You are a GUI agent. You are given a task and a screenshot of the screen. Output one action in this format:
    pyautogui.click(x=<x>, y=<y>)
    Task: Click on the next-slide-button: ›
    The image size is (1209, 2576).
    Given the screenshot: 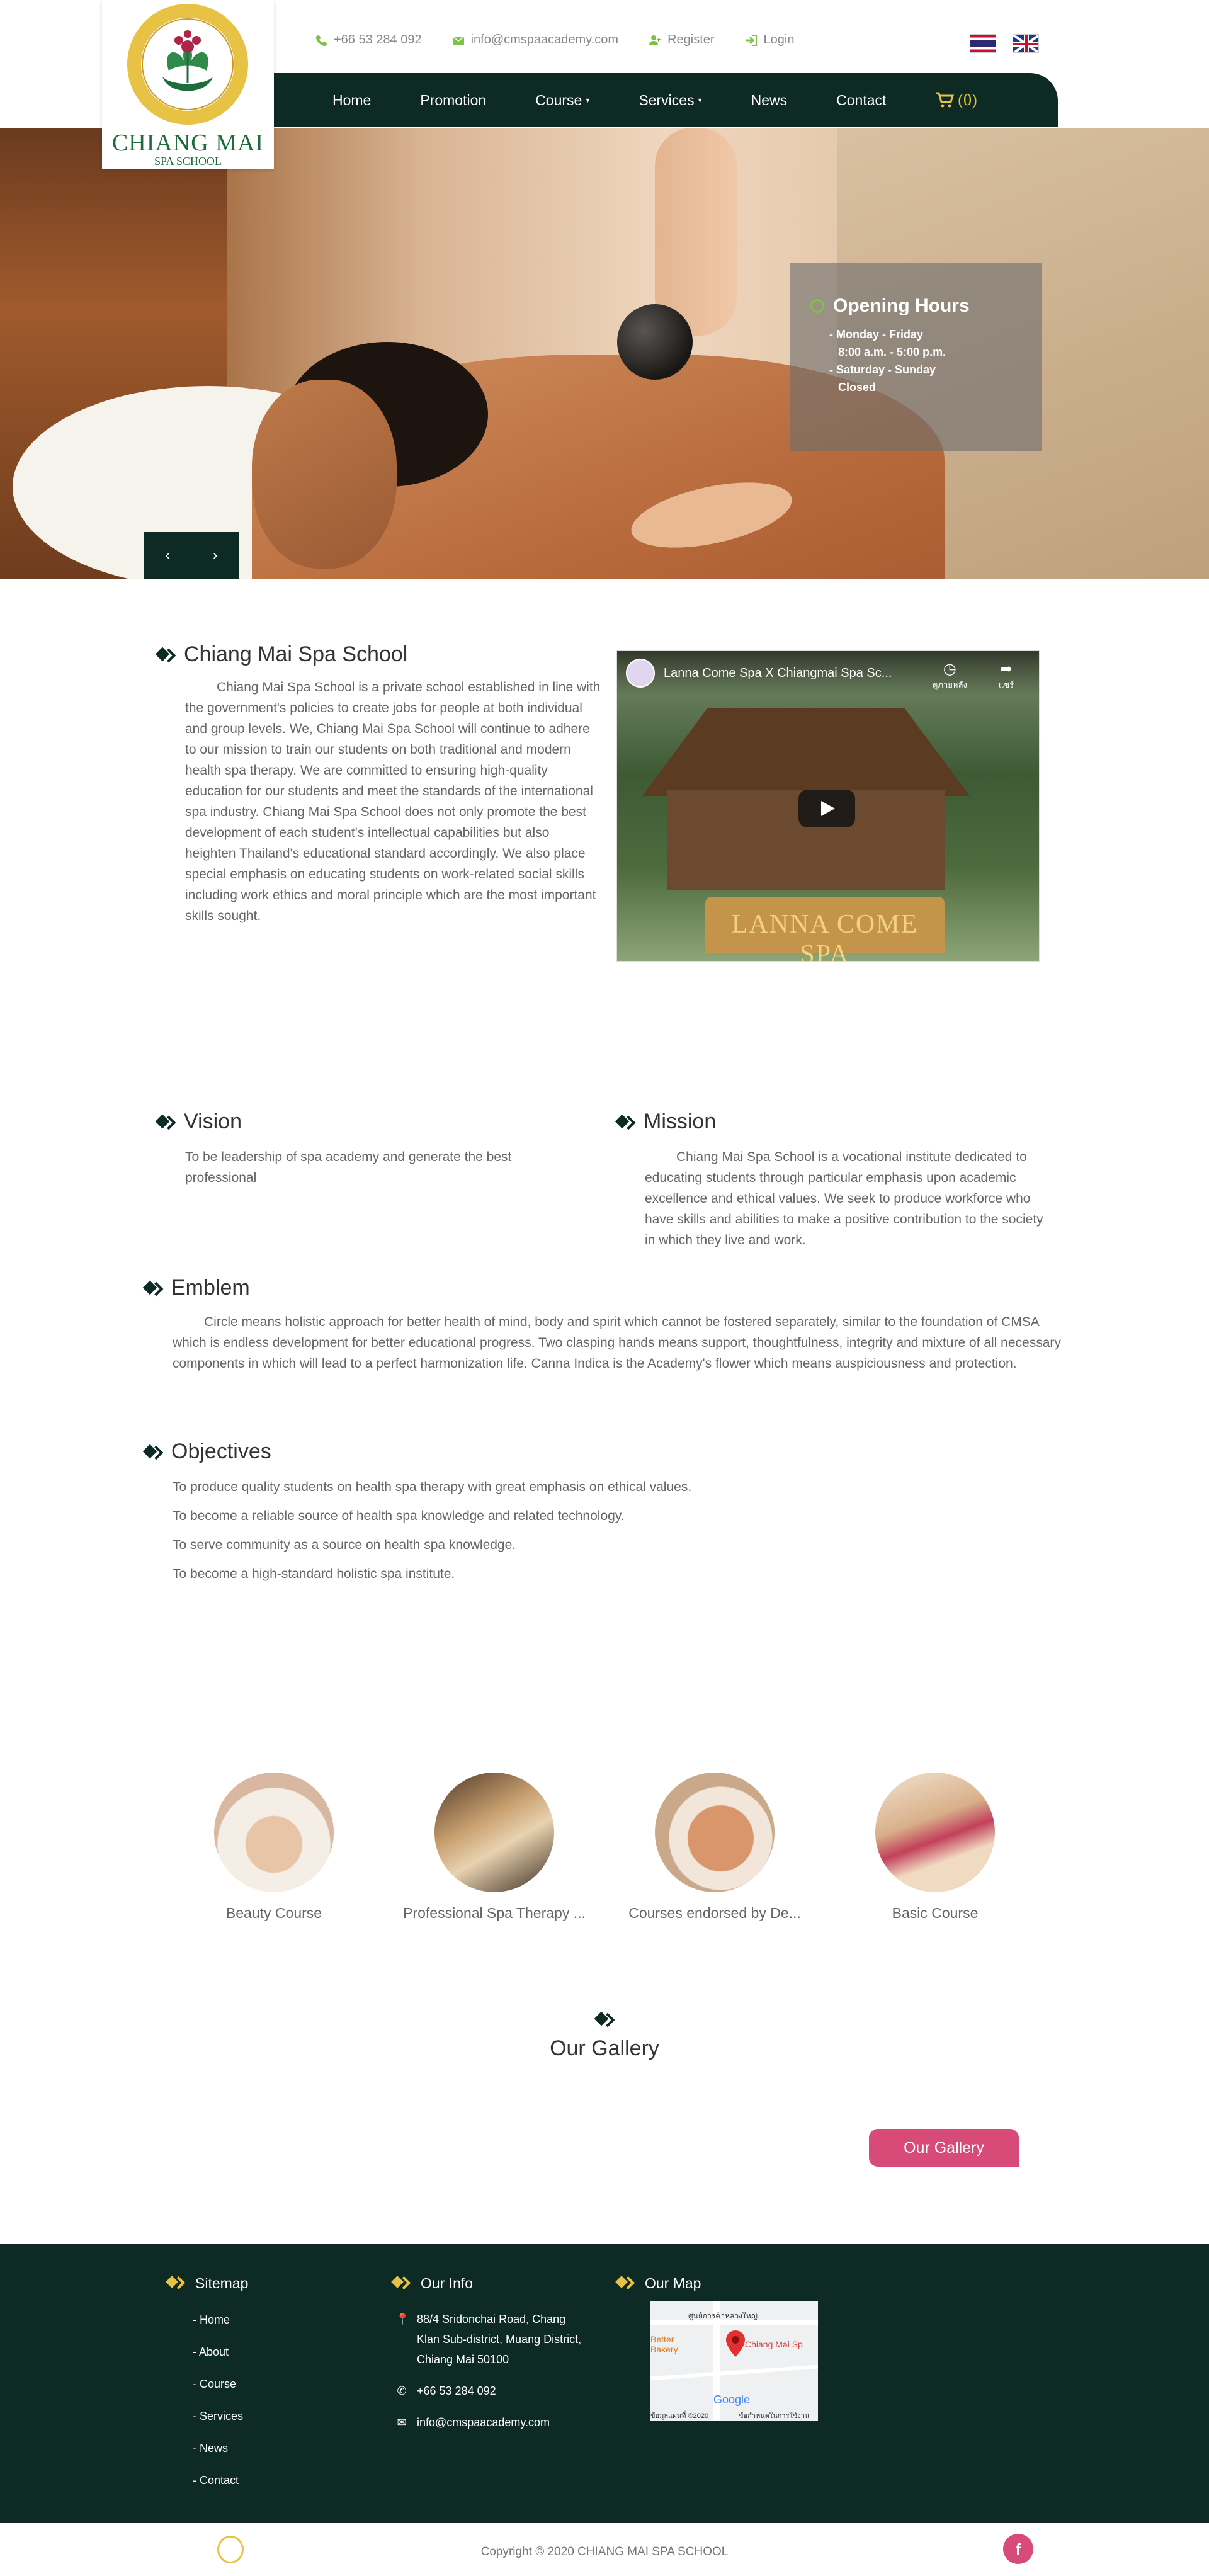 What is the action you would take?
    pyautogui.click(x=215, y=555)
    